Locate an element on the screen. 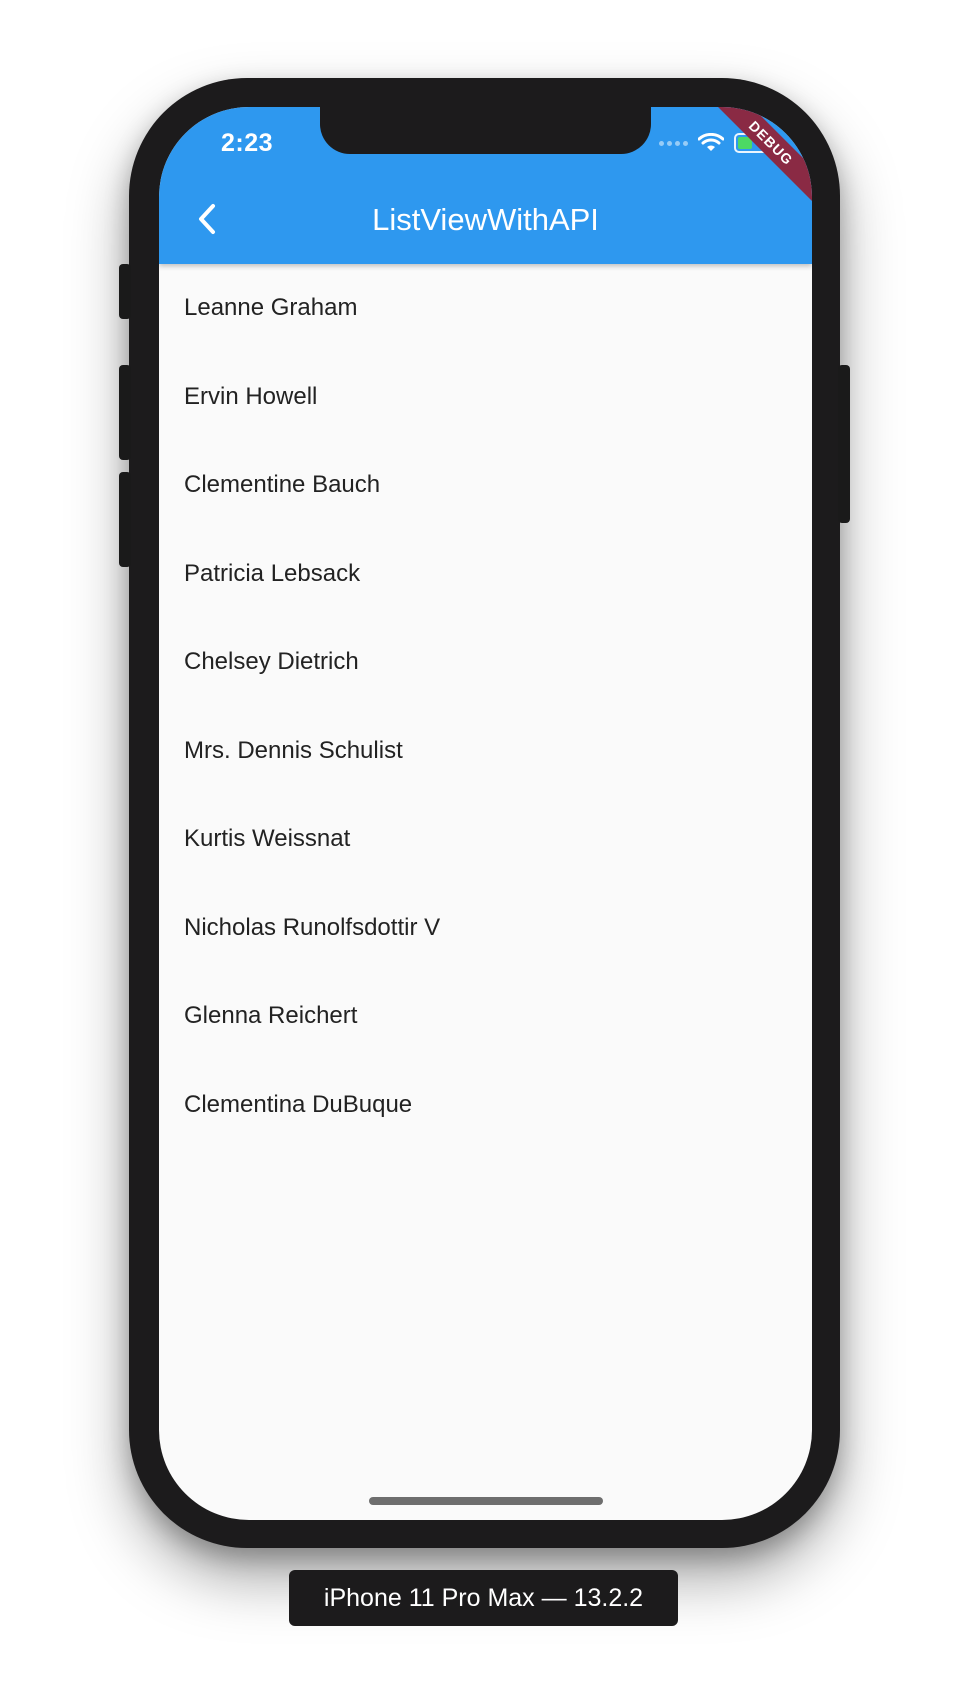 The width and height of the screenshot is (970, 1700). list-item: Kurtis Weissnat is located at coordinates (485, 839).